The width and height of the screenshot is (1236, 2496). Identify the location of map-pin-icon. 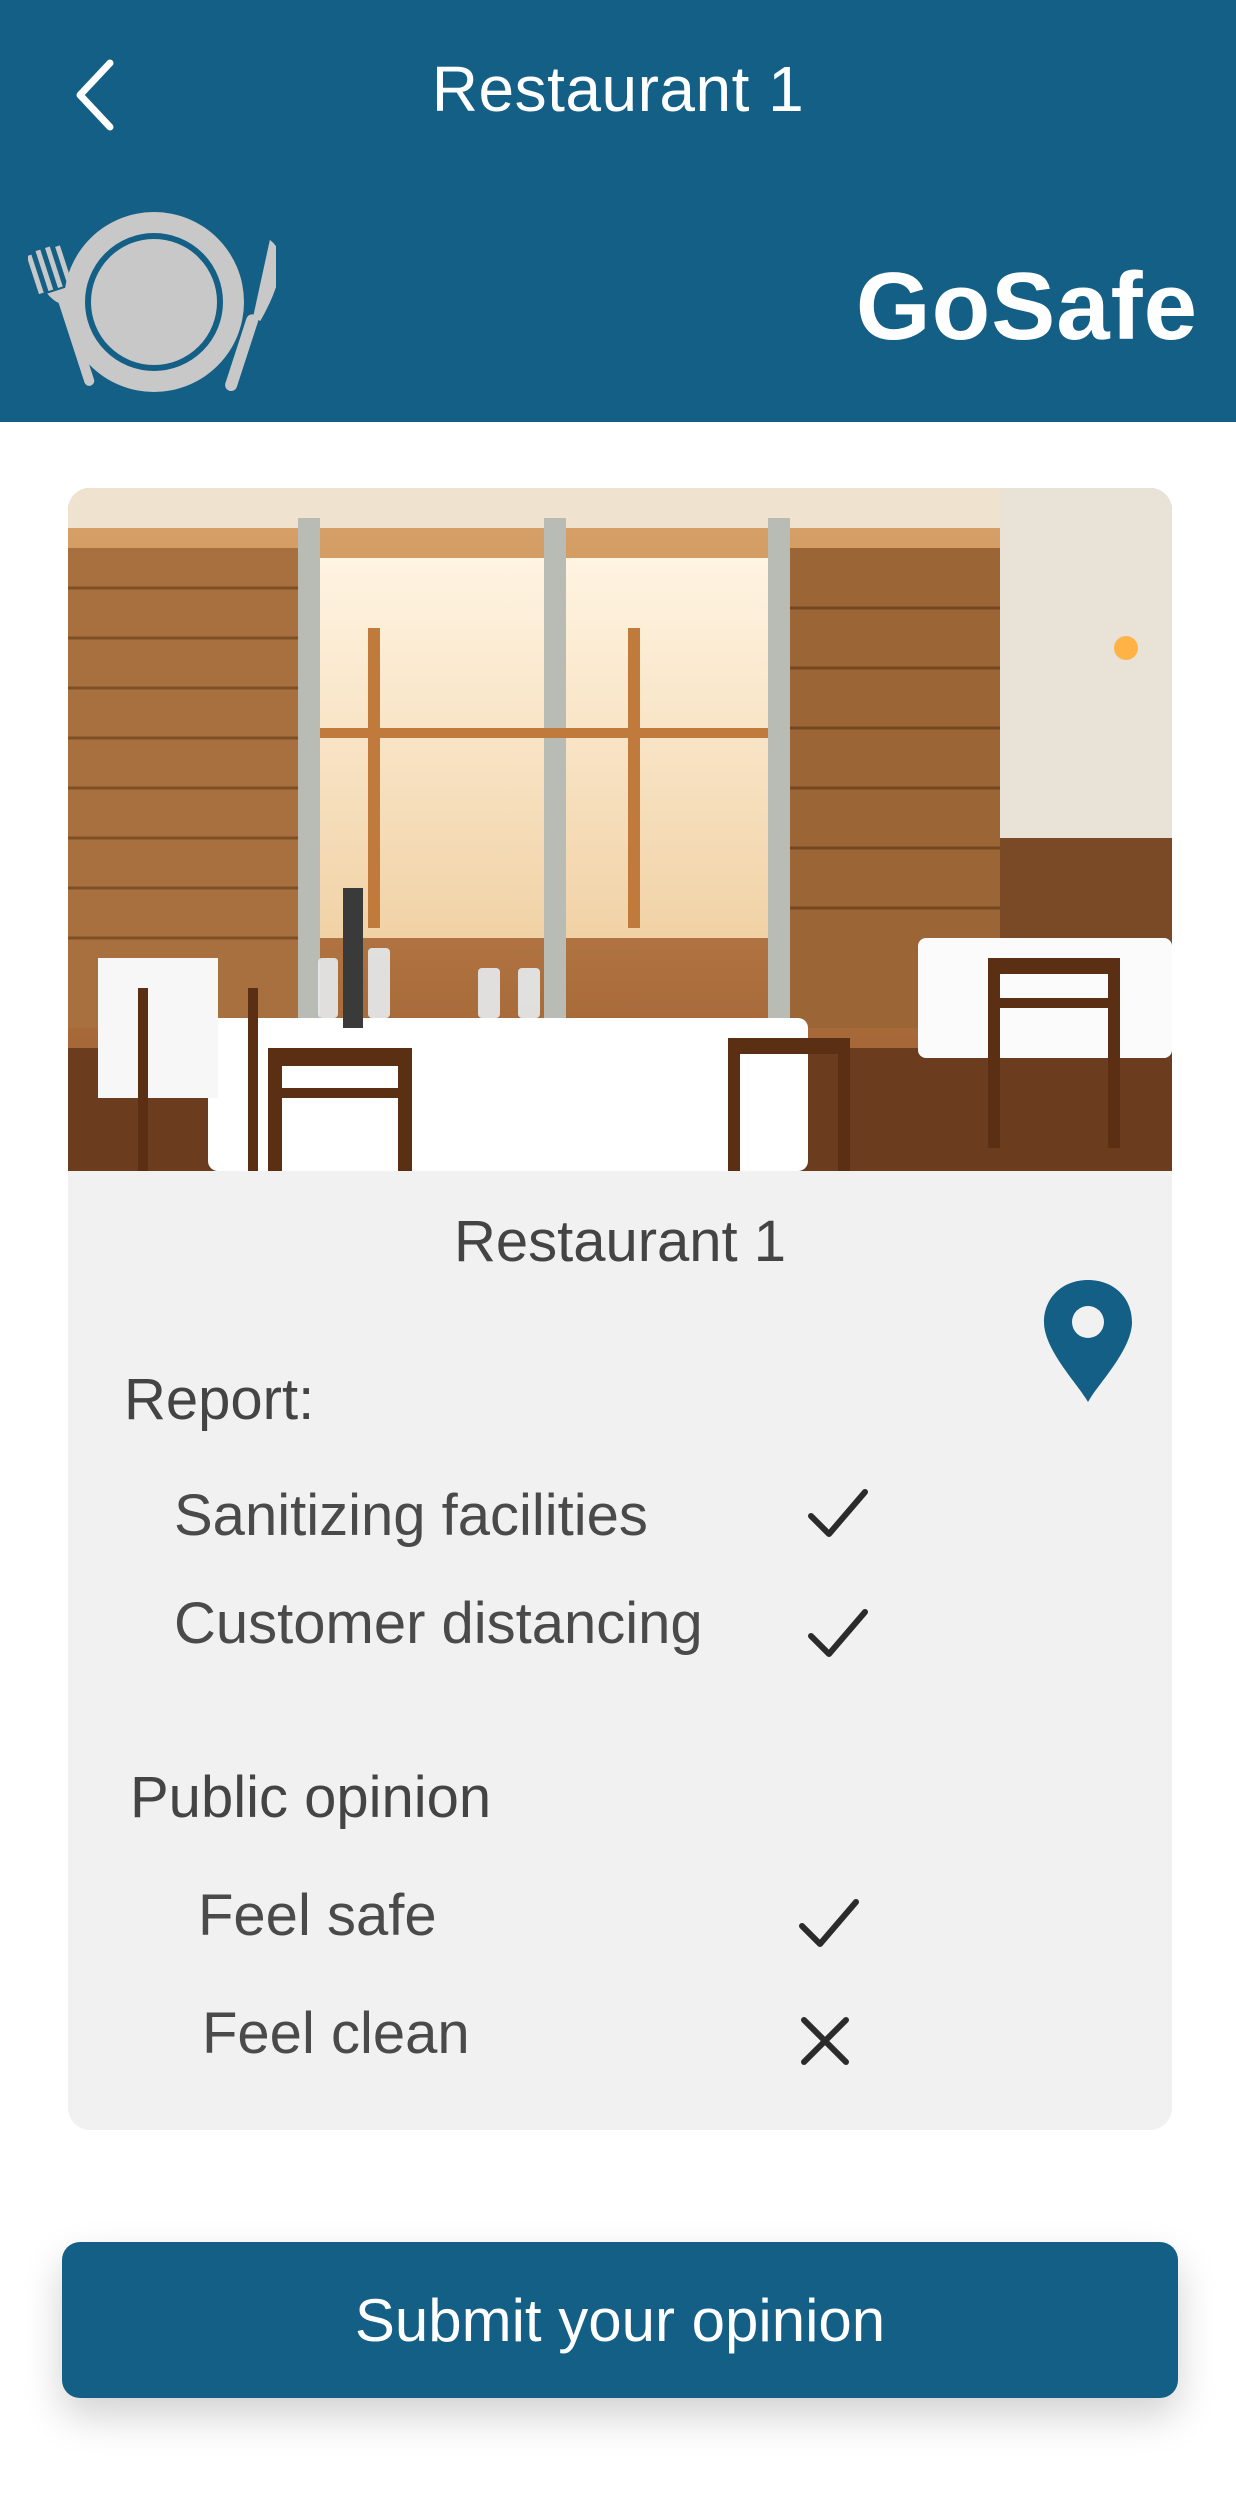
(1088, 1341).